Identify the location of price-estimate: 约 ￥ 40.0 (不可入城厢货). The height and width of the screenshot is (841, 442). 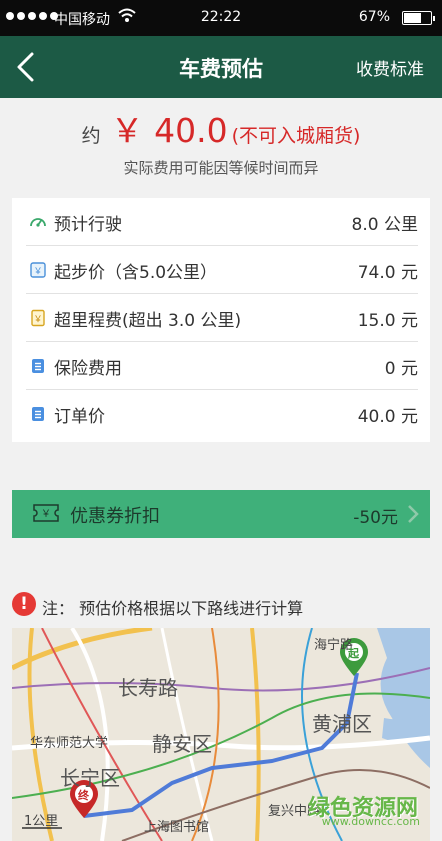
(221, 129).